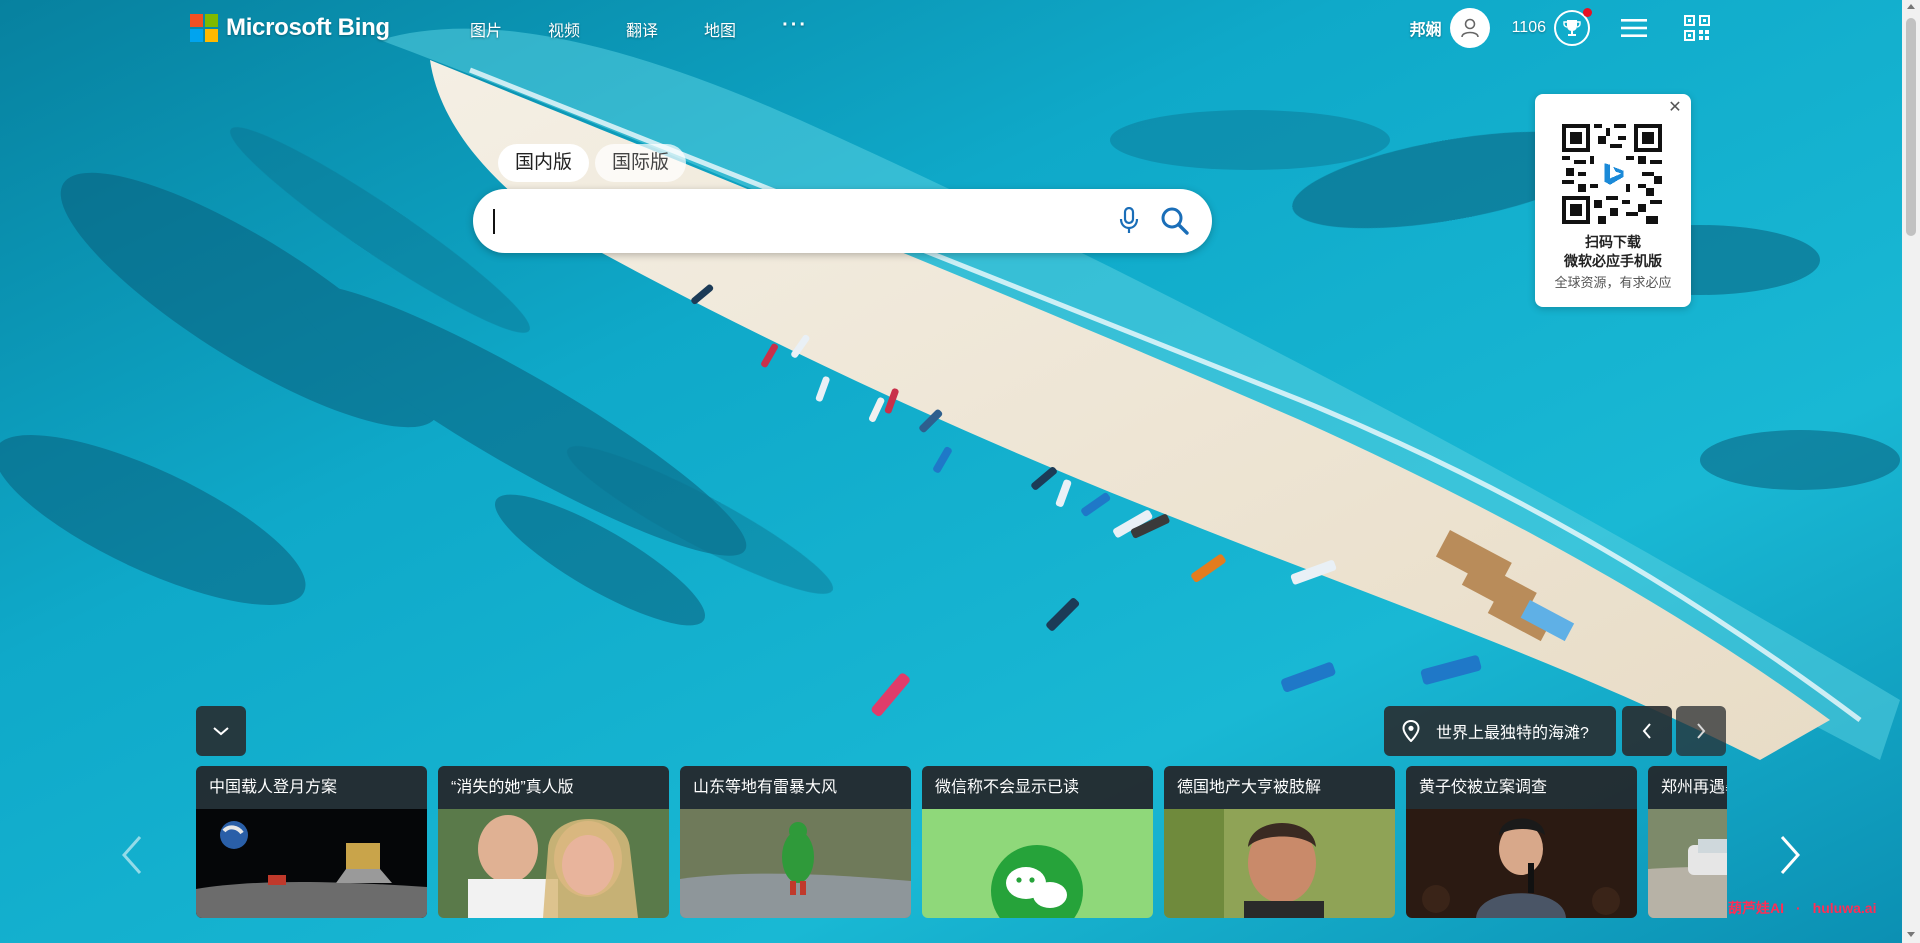 The image size is (1920, 943). I want to click on microphone-icon, so click(1129, 220).